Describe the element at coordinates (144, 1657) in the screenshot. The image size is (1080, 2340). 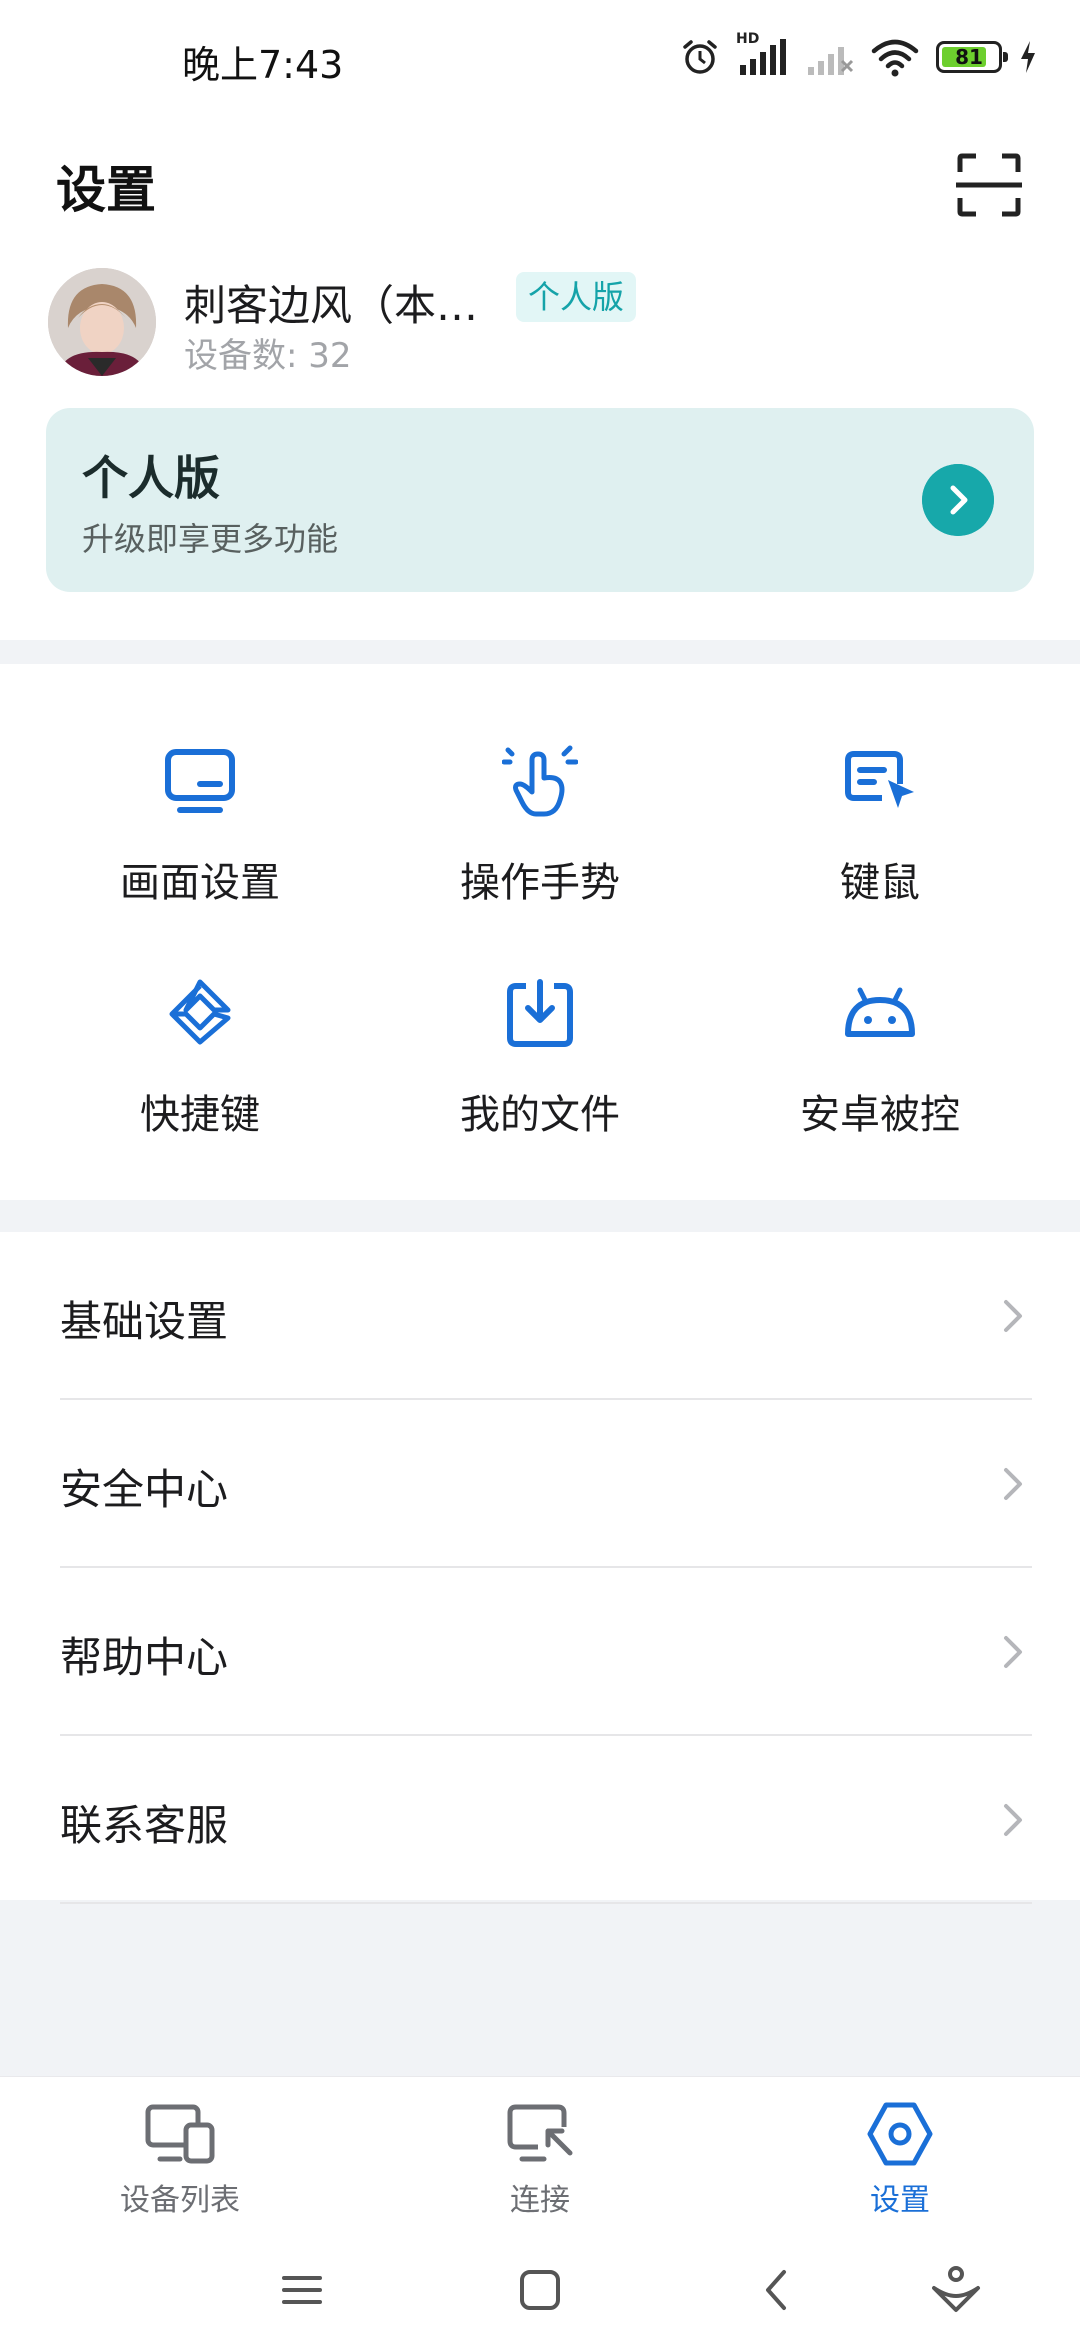
I see `menu-label: 帮助中心` at that location.